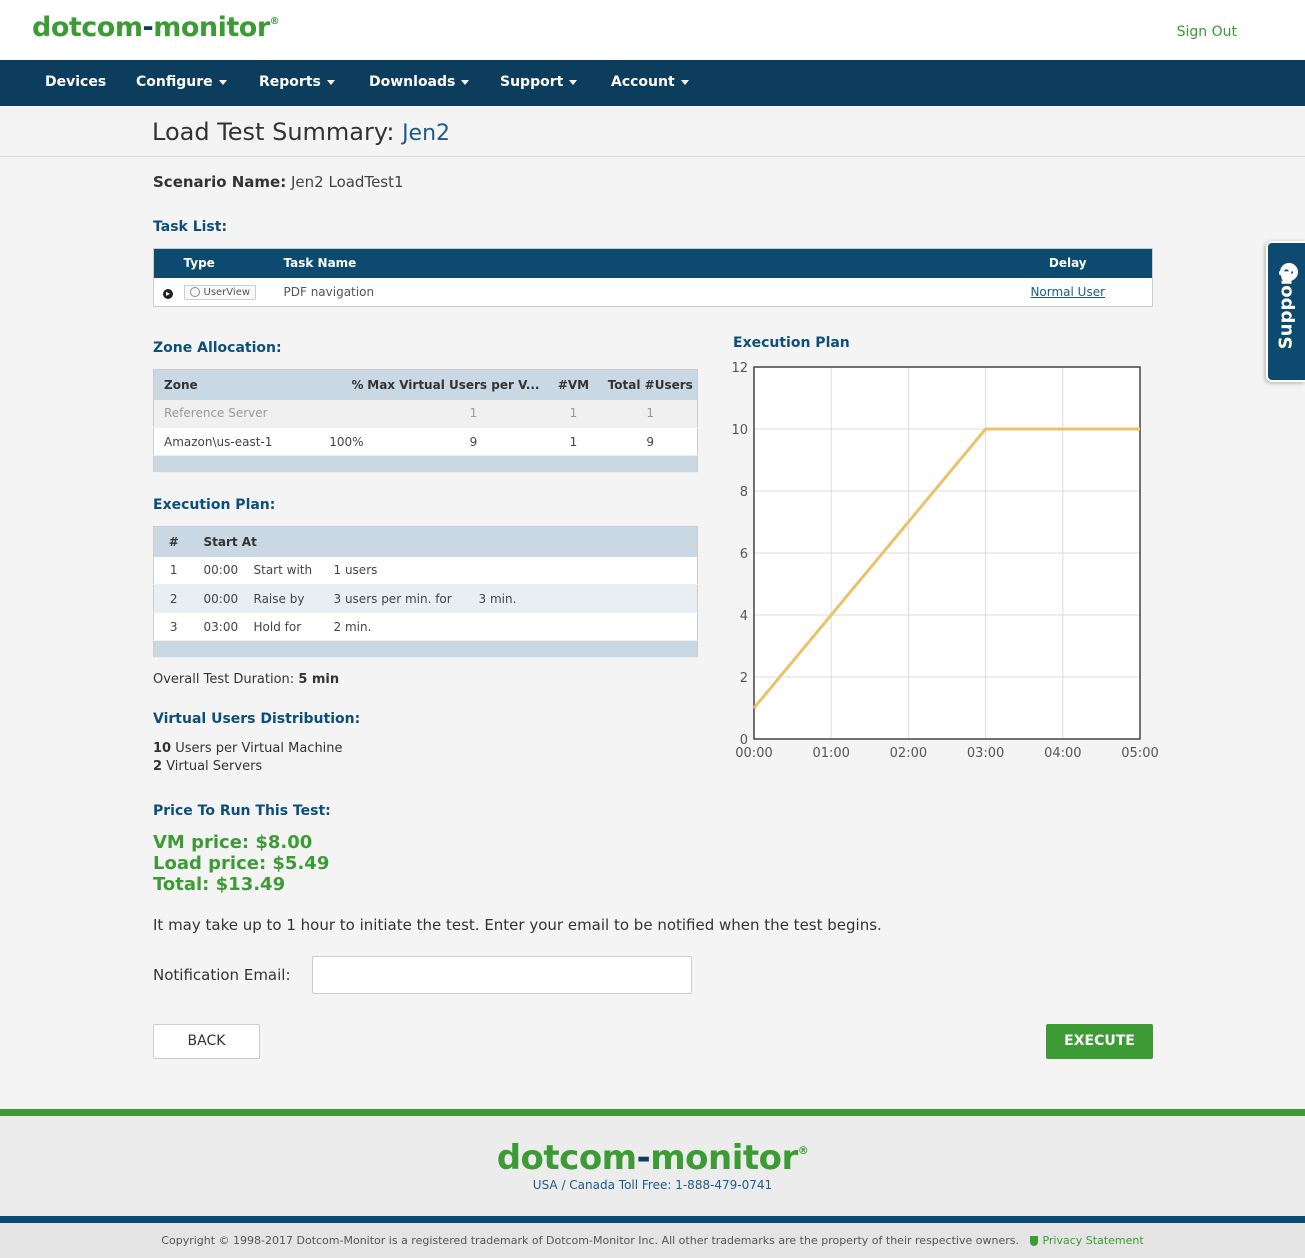 The width and height of the screenshot is (1305, 1258). What do you see at coordinates (1099, 1041) in the screenshot?
I see `execute-button: EXECUTE` at bounding box center [1099, 1041].